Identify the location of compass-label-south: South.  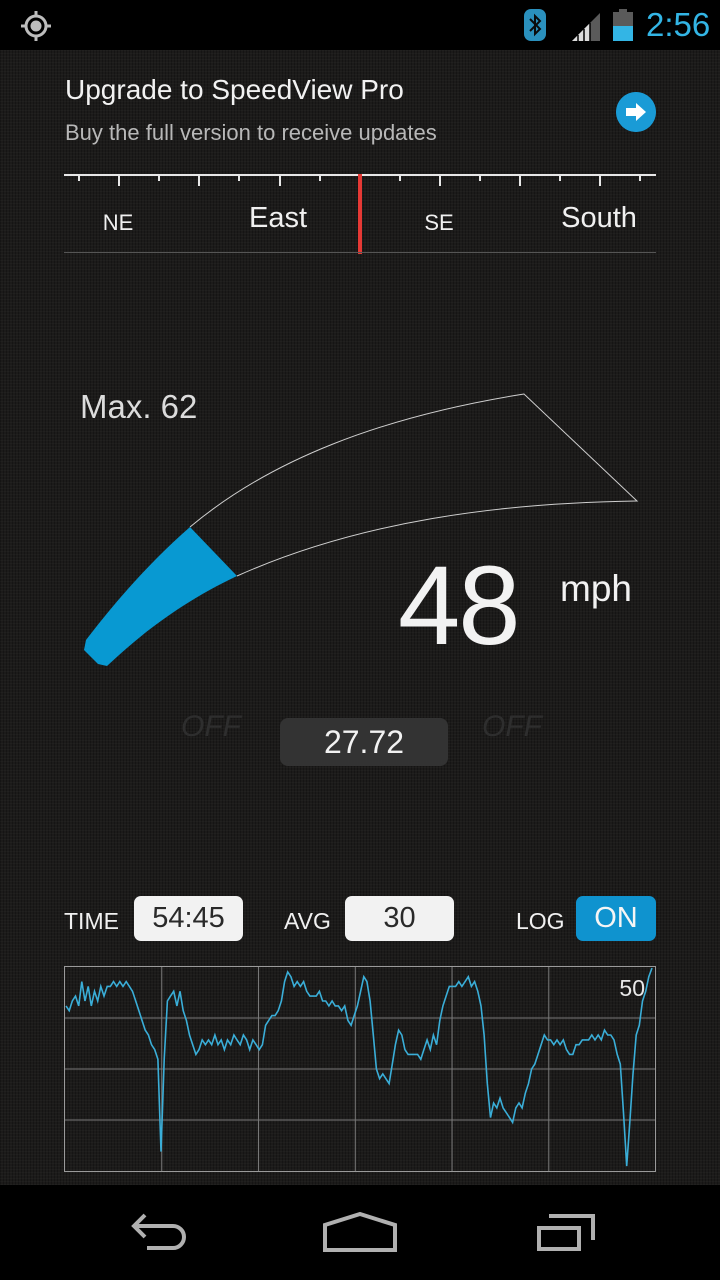
(599, 218).